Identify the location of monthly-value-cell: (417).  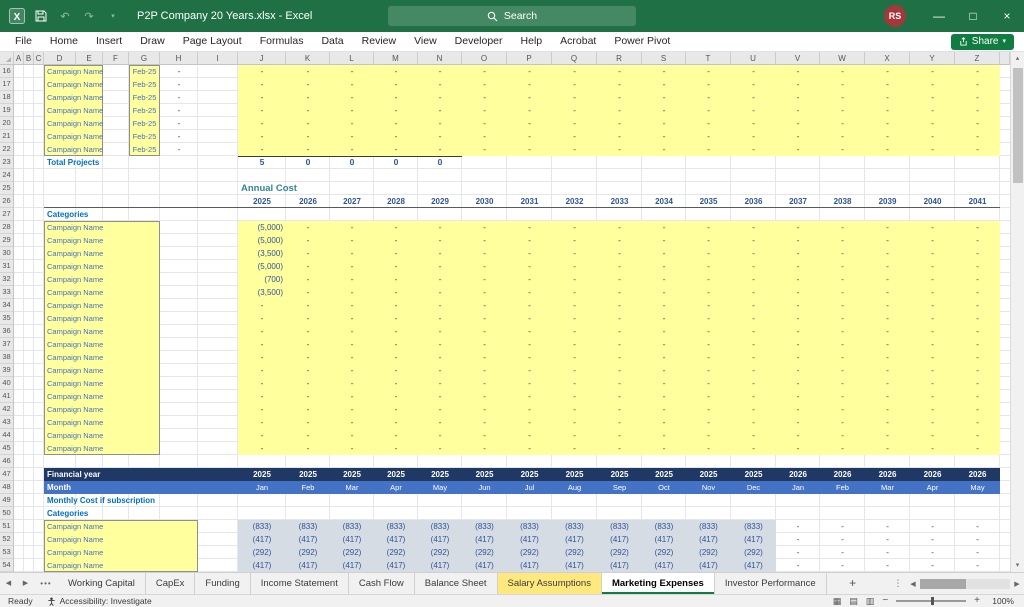
(396, 565).